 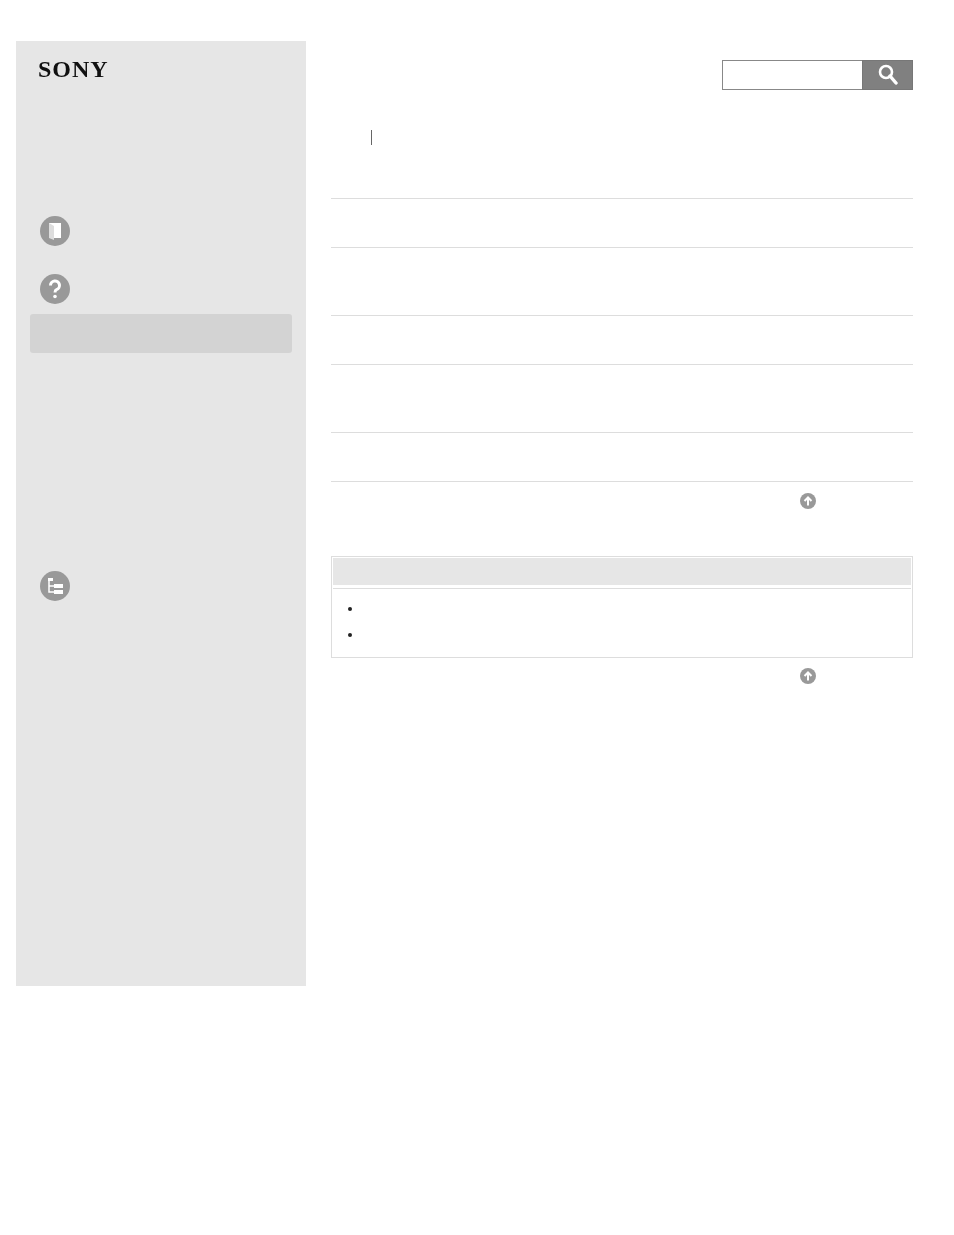 I want to click on book-icon, so click(x=55, y=231).